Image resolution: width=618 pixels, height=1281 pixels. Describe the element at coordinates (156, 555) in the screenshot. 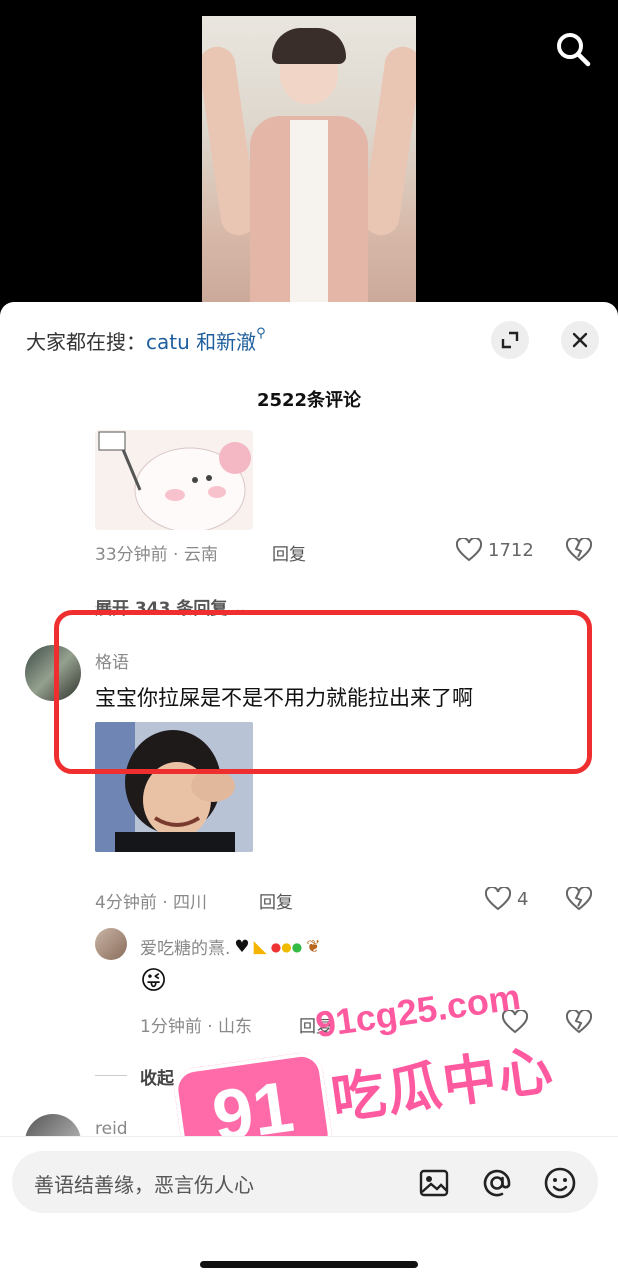

I see `comment-meta: 33分钟前 · 云南` at that location.